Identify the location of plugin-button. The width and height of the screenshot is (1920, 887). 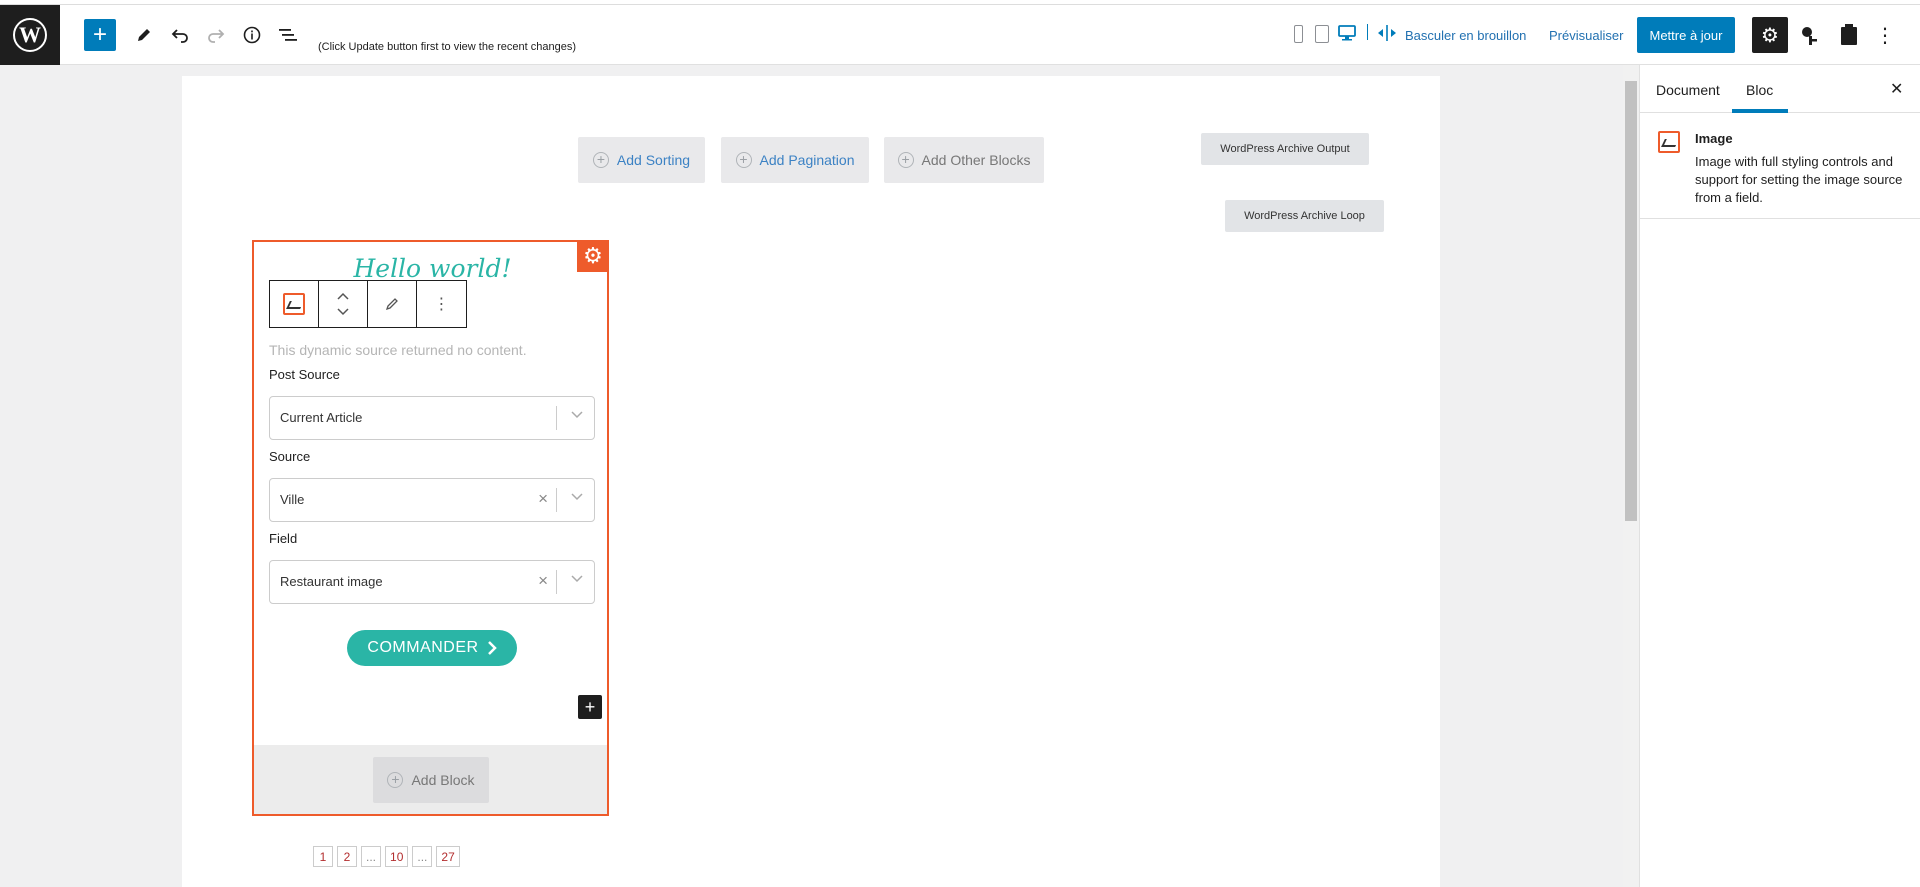
(1849, 35).